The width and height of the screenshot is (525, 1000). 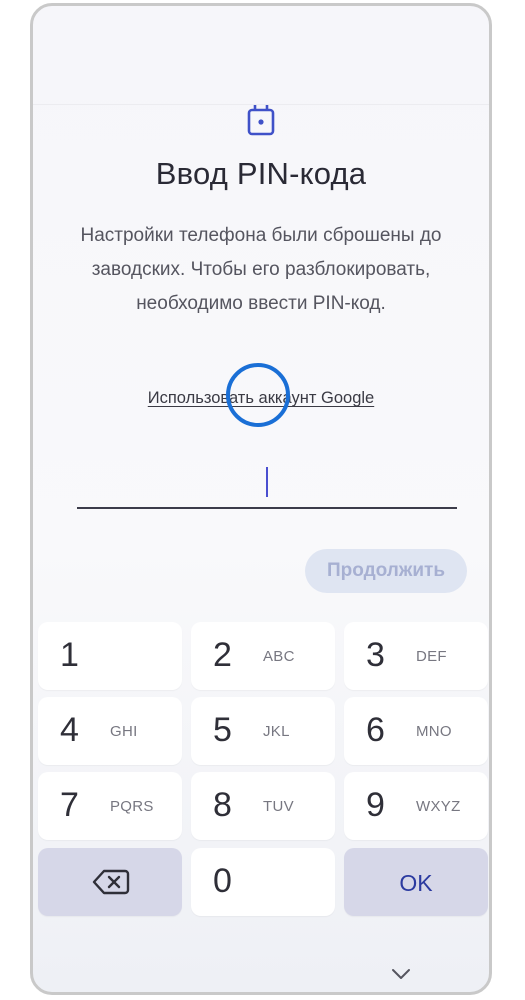 I want to click on key-digit: 8, so click(x=222, y=805).